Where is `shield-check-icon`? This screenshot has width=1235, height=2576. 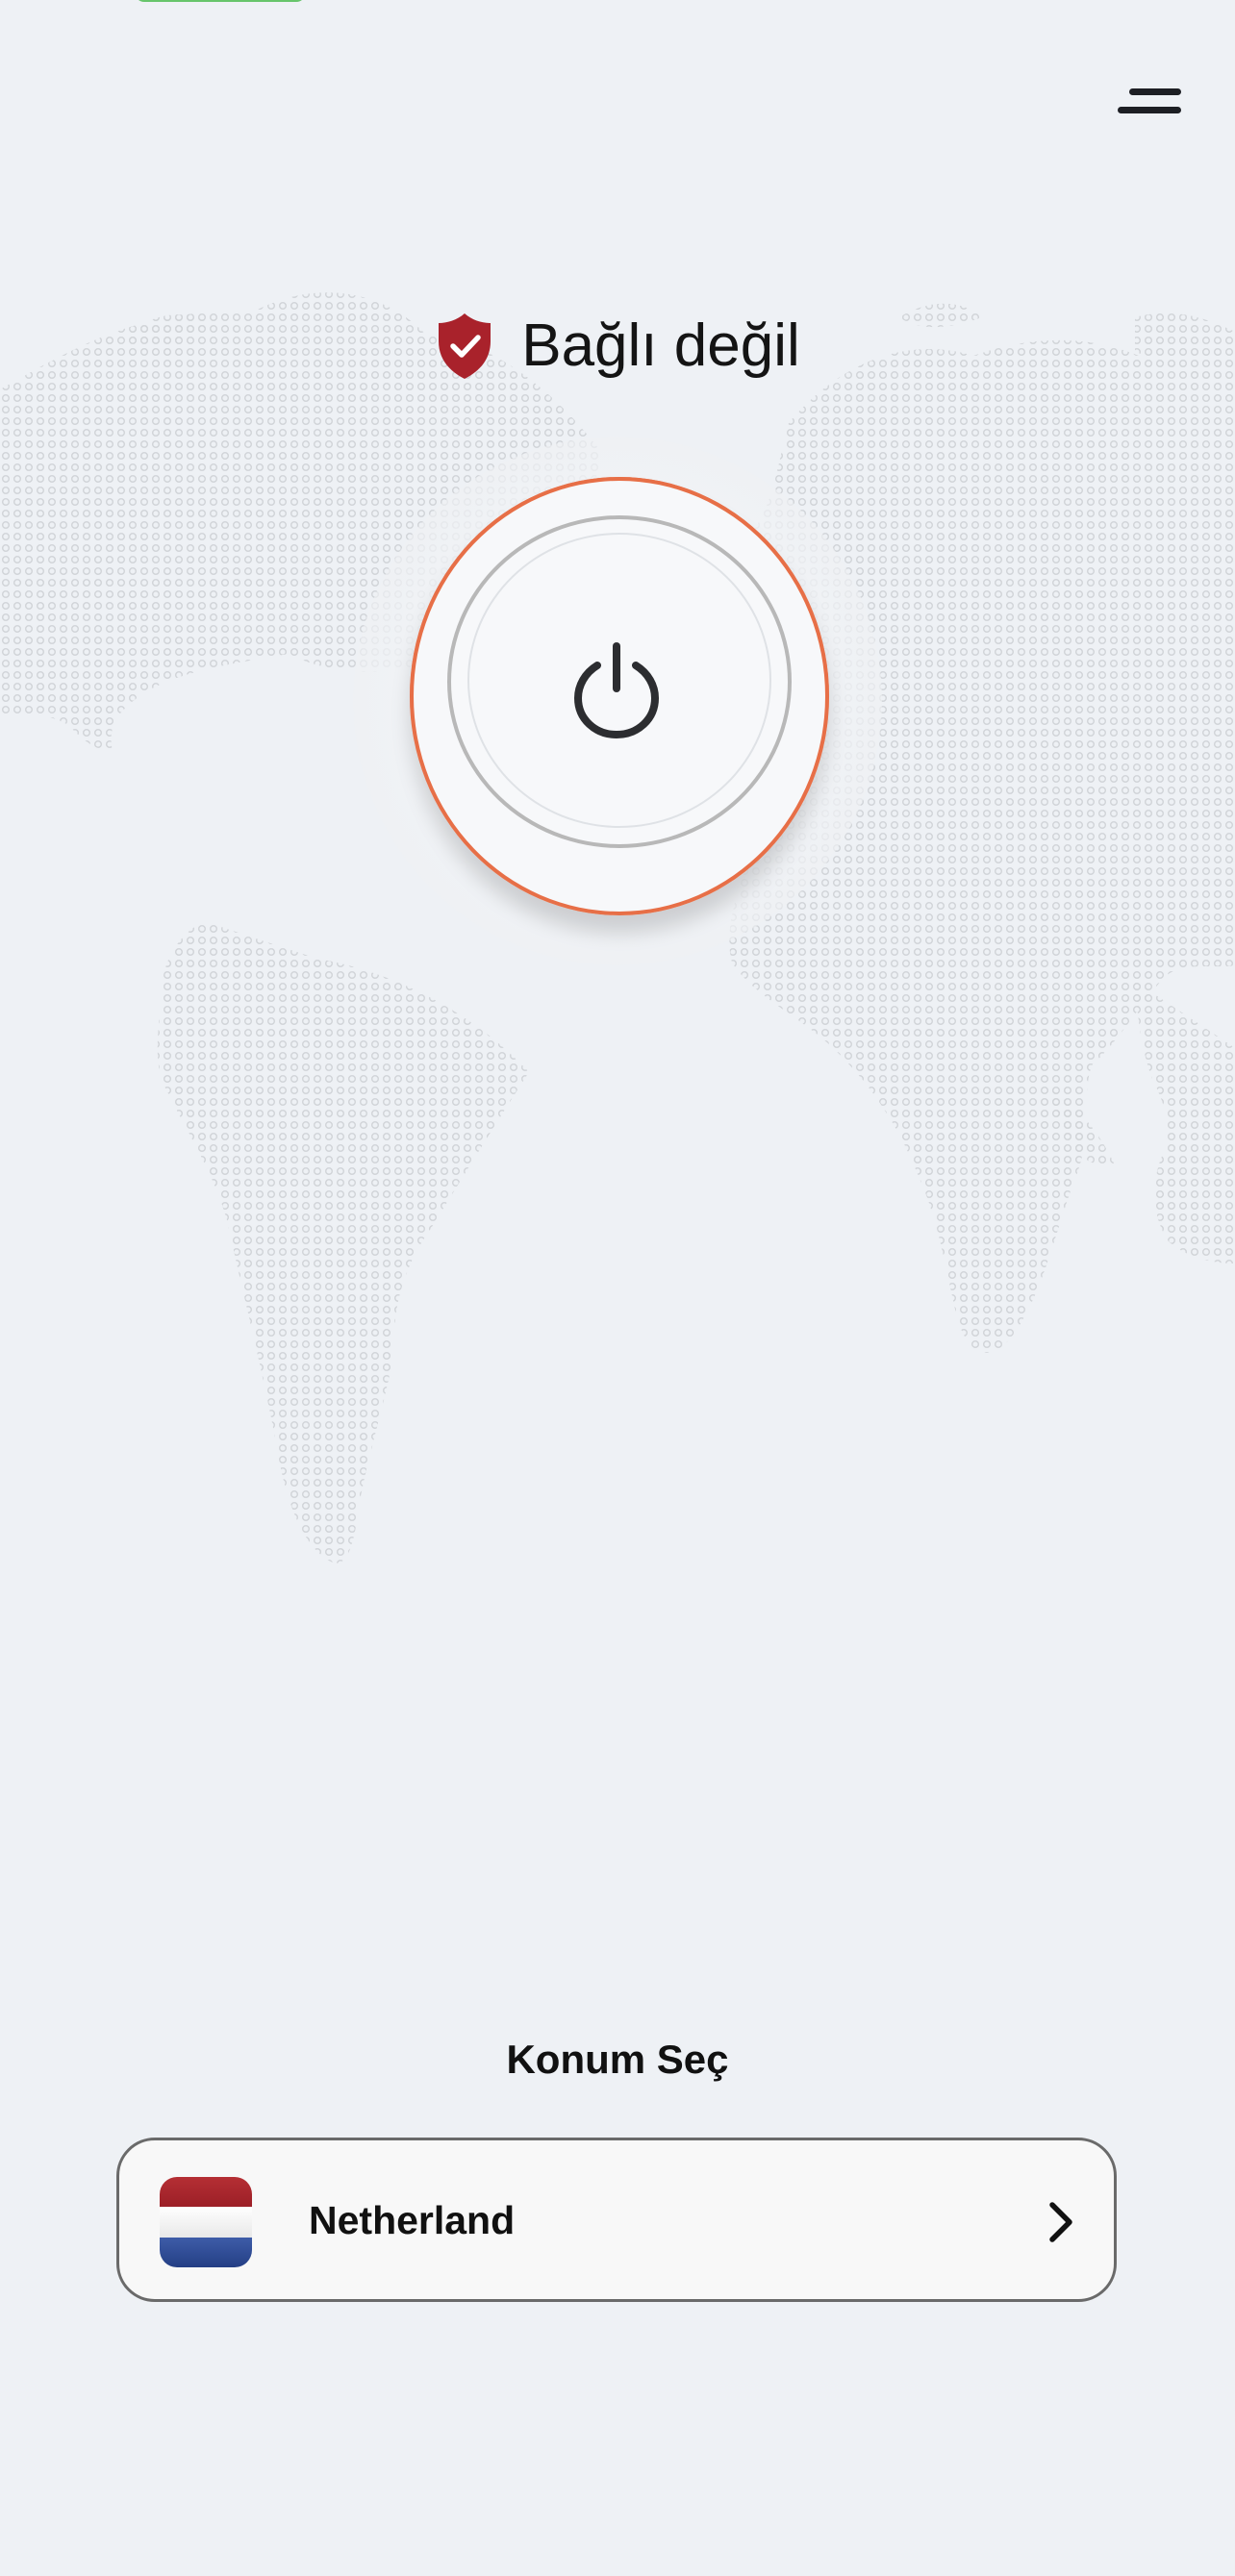 shield-check-icon is located at coordinates (465, 346).